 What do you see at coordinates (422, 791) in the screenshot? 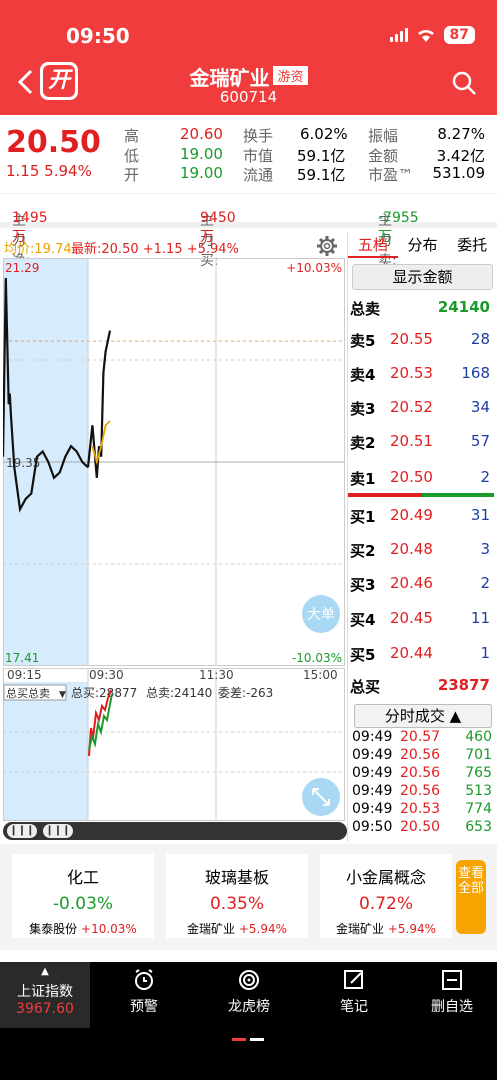
I see `tick-row: 09:49 20.56 513` at bounding box center [422, 791].